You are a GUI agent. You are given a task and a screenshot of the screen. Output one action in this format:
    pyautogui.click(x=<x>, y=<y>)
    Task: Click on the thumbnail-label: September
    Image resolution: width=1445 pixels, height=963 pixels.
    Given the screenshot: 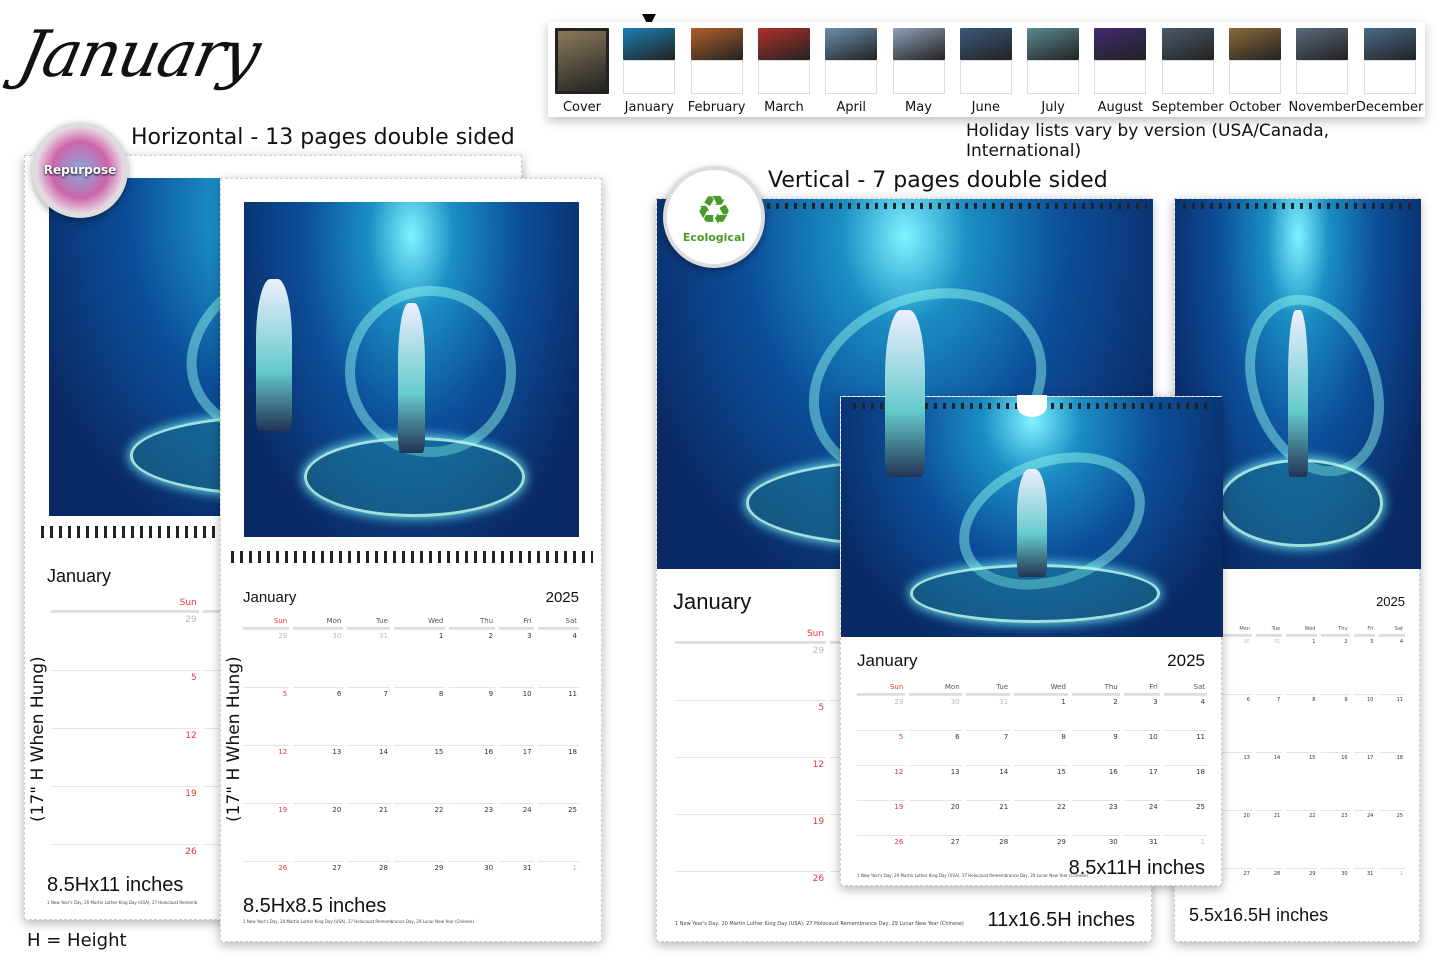 What is the action you would take?
    pyautogui.click(x=1187, y=107)
    